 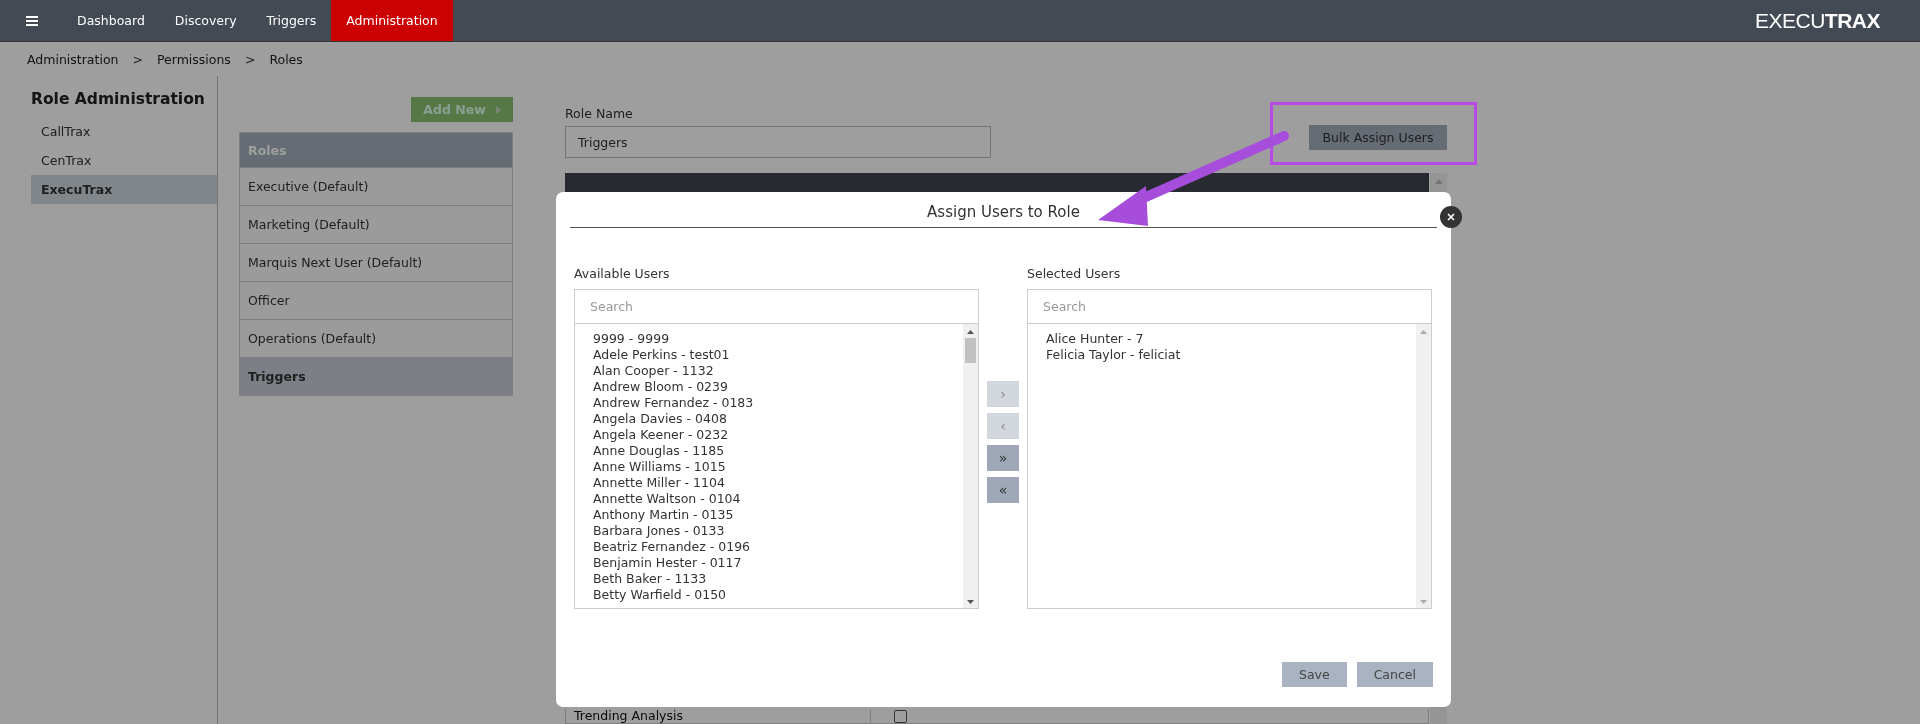 I want to click on list-item: Anthony Martin - 0135, so click(x=778, y=515).